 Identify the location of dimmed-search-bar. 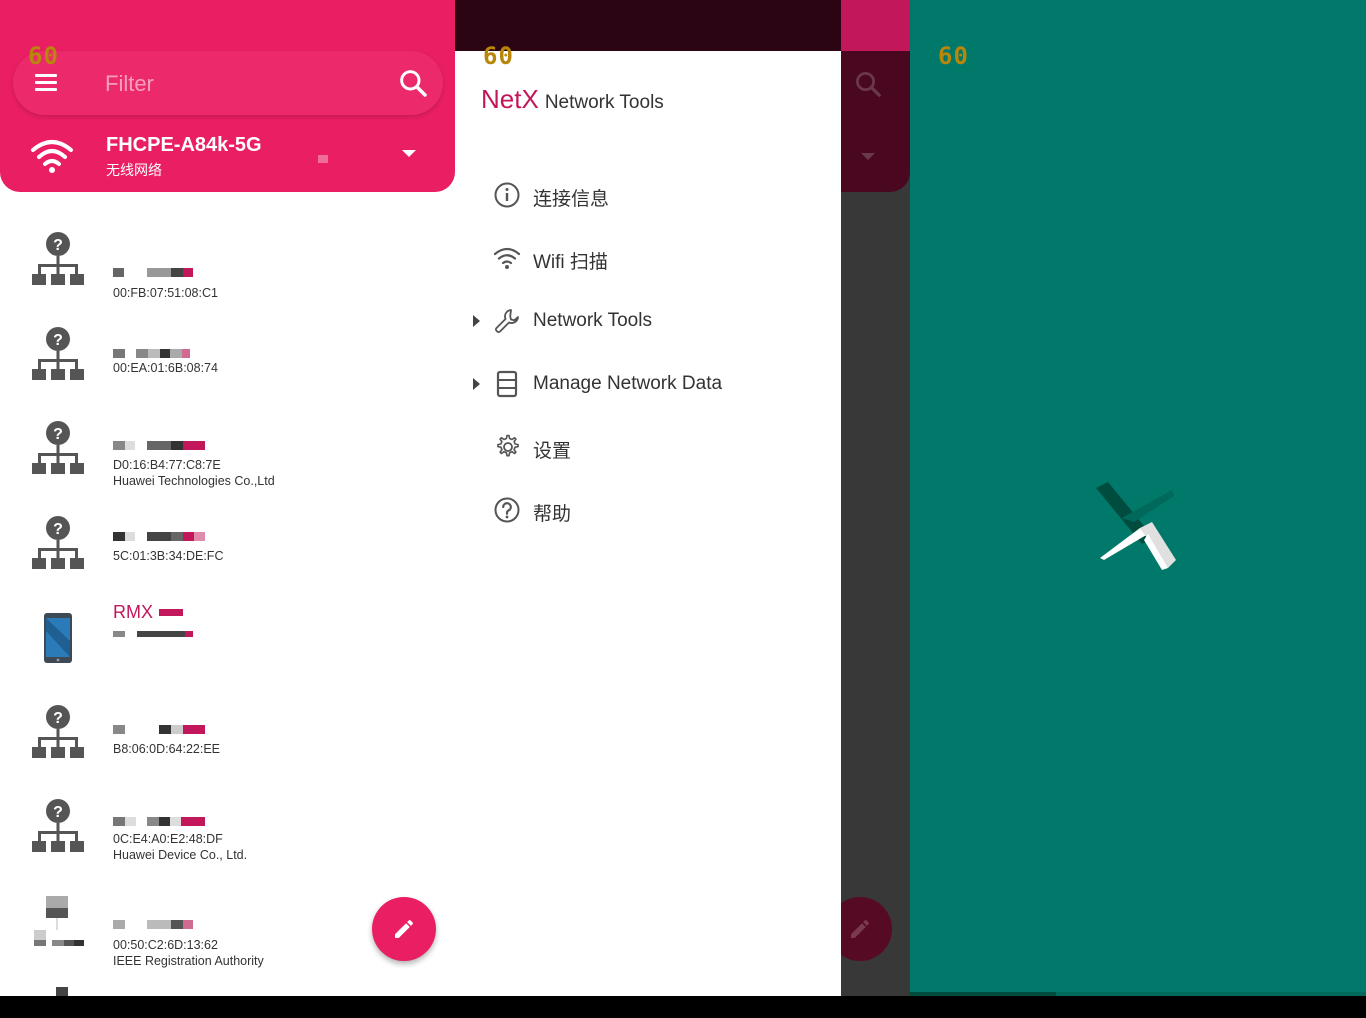
(875, 121).